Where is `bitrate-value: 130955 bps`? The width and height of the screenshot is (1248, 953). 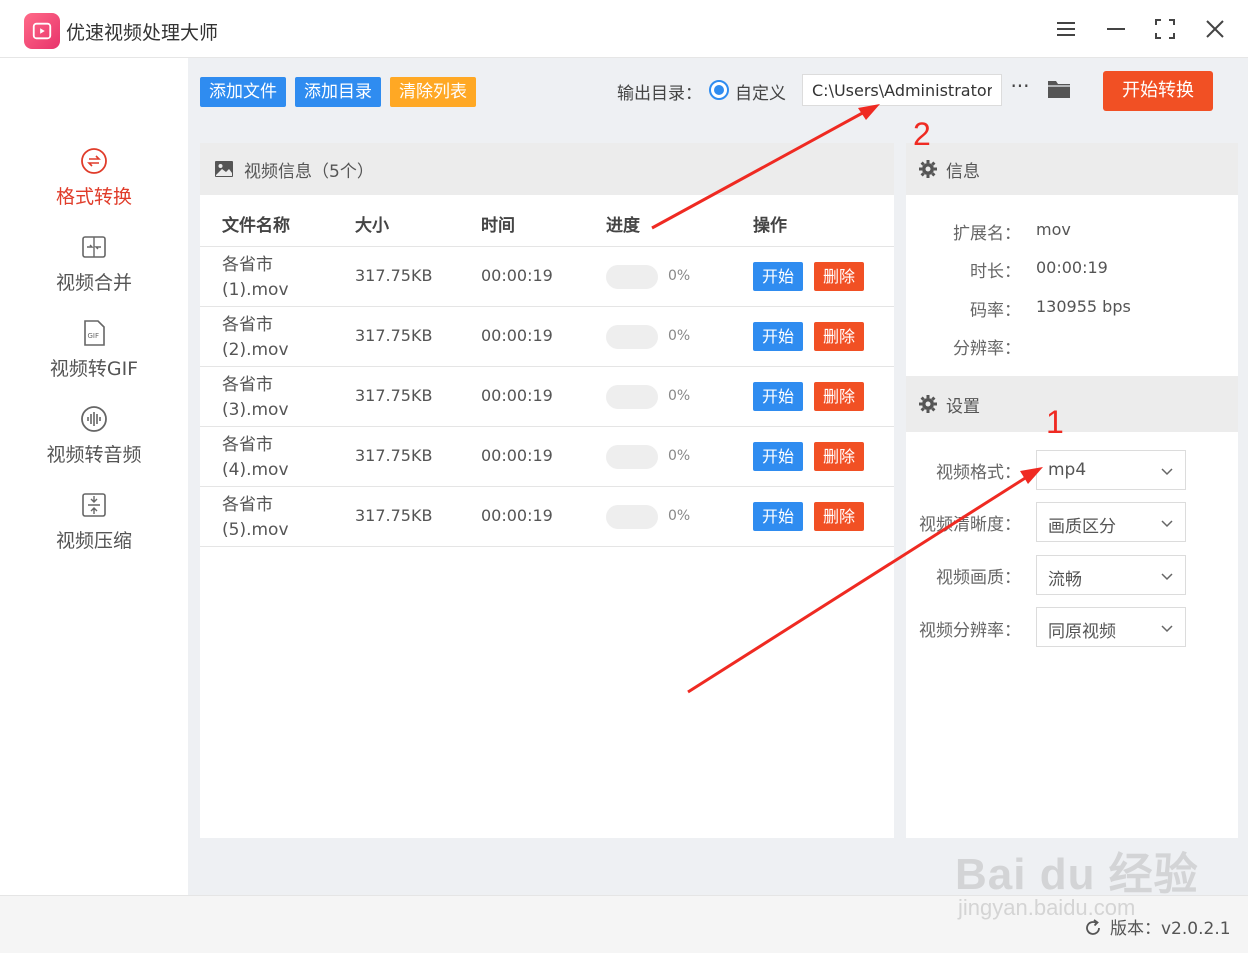
bitrate-value: 130955 bps is located at coordinates (1083, 306).